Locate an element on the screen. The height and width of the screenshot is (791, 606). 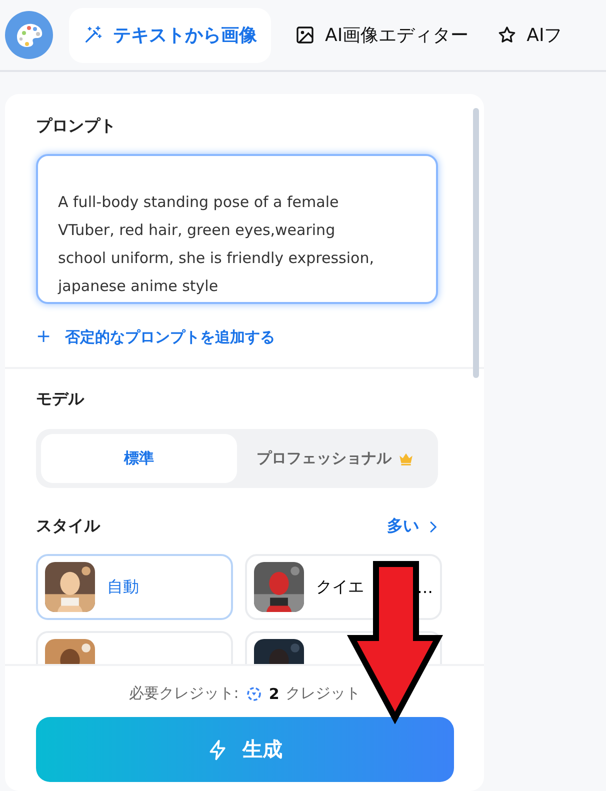
model-option: 標準 is located at coordinates (139, 458).